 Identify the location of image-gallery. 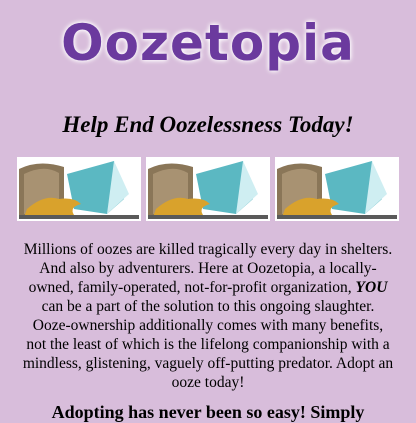
(209, 189).